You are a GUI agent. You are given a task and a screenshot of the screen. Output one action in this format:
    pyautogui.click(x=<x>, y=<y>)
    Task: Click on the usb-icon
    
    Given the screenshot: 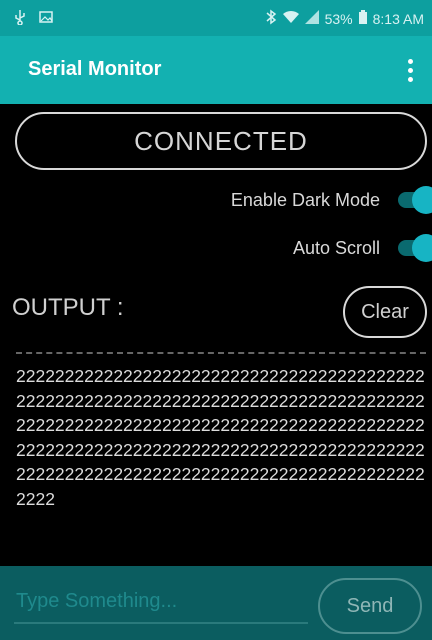 What is the action you would take?
    pyautogui.click(x=20, y=18)
    